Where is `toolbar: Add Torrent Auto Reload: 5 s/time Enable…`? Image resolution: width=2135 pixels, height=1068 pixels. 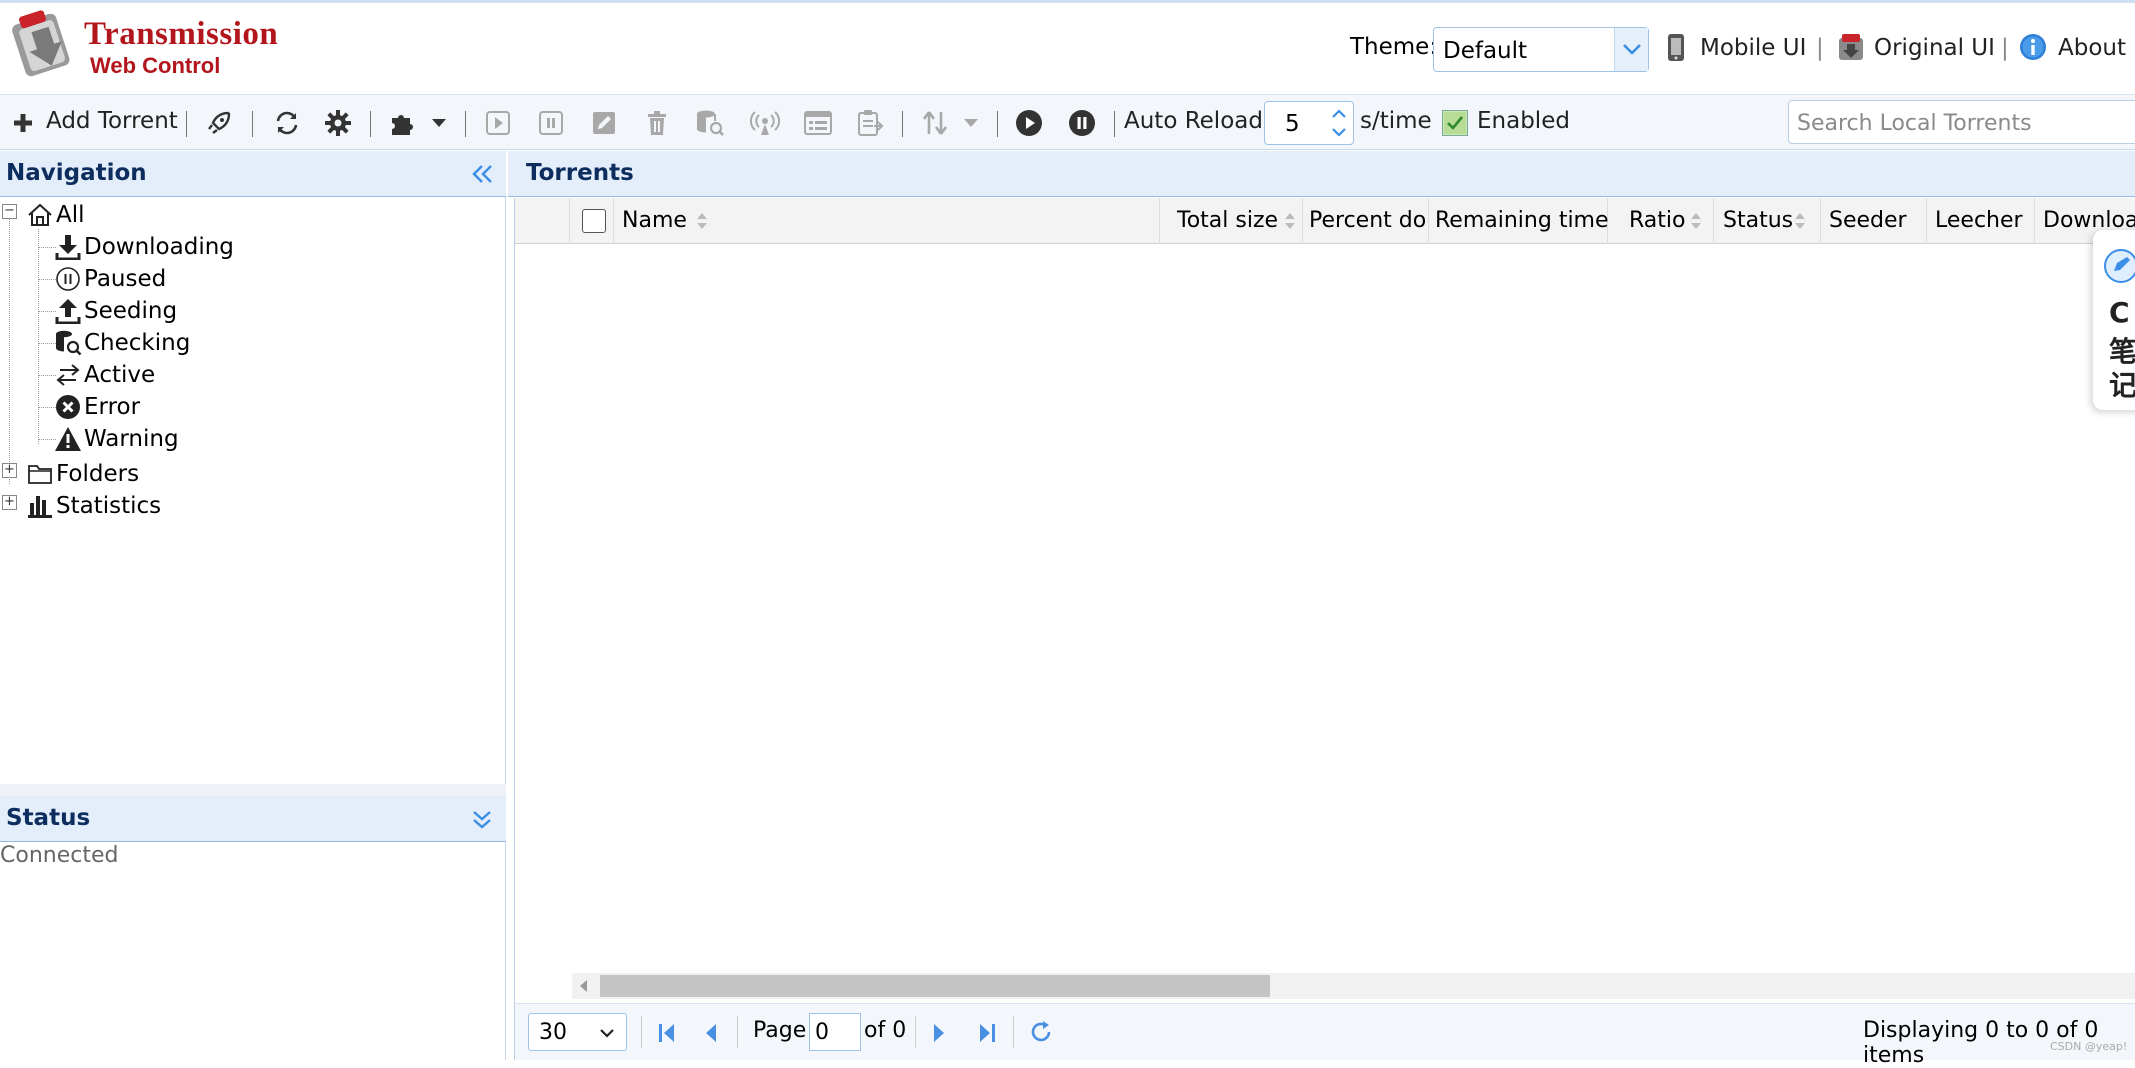 toolbar: Add Torrent Auto Reload: 5 s/time Enable… is located at coordinates (1067, 122).